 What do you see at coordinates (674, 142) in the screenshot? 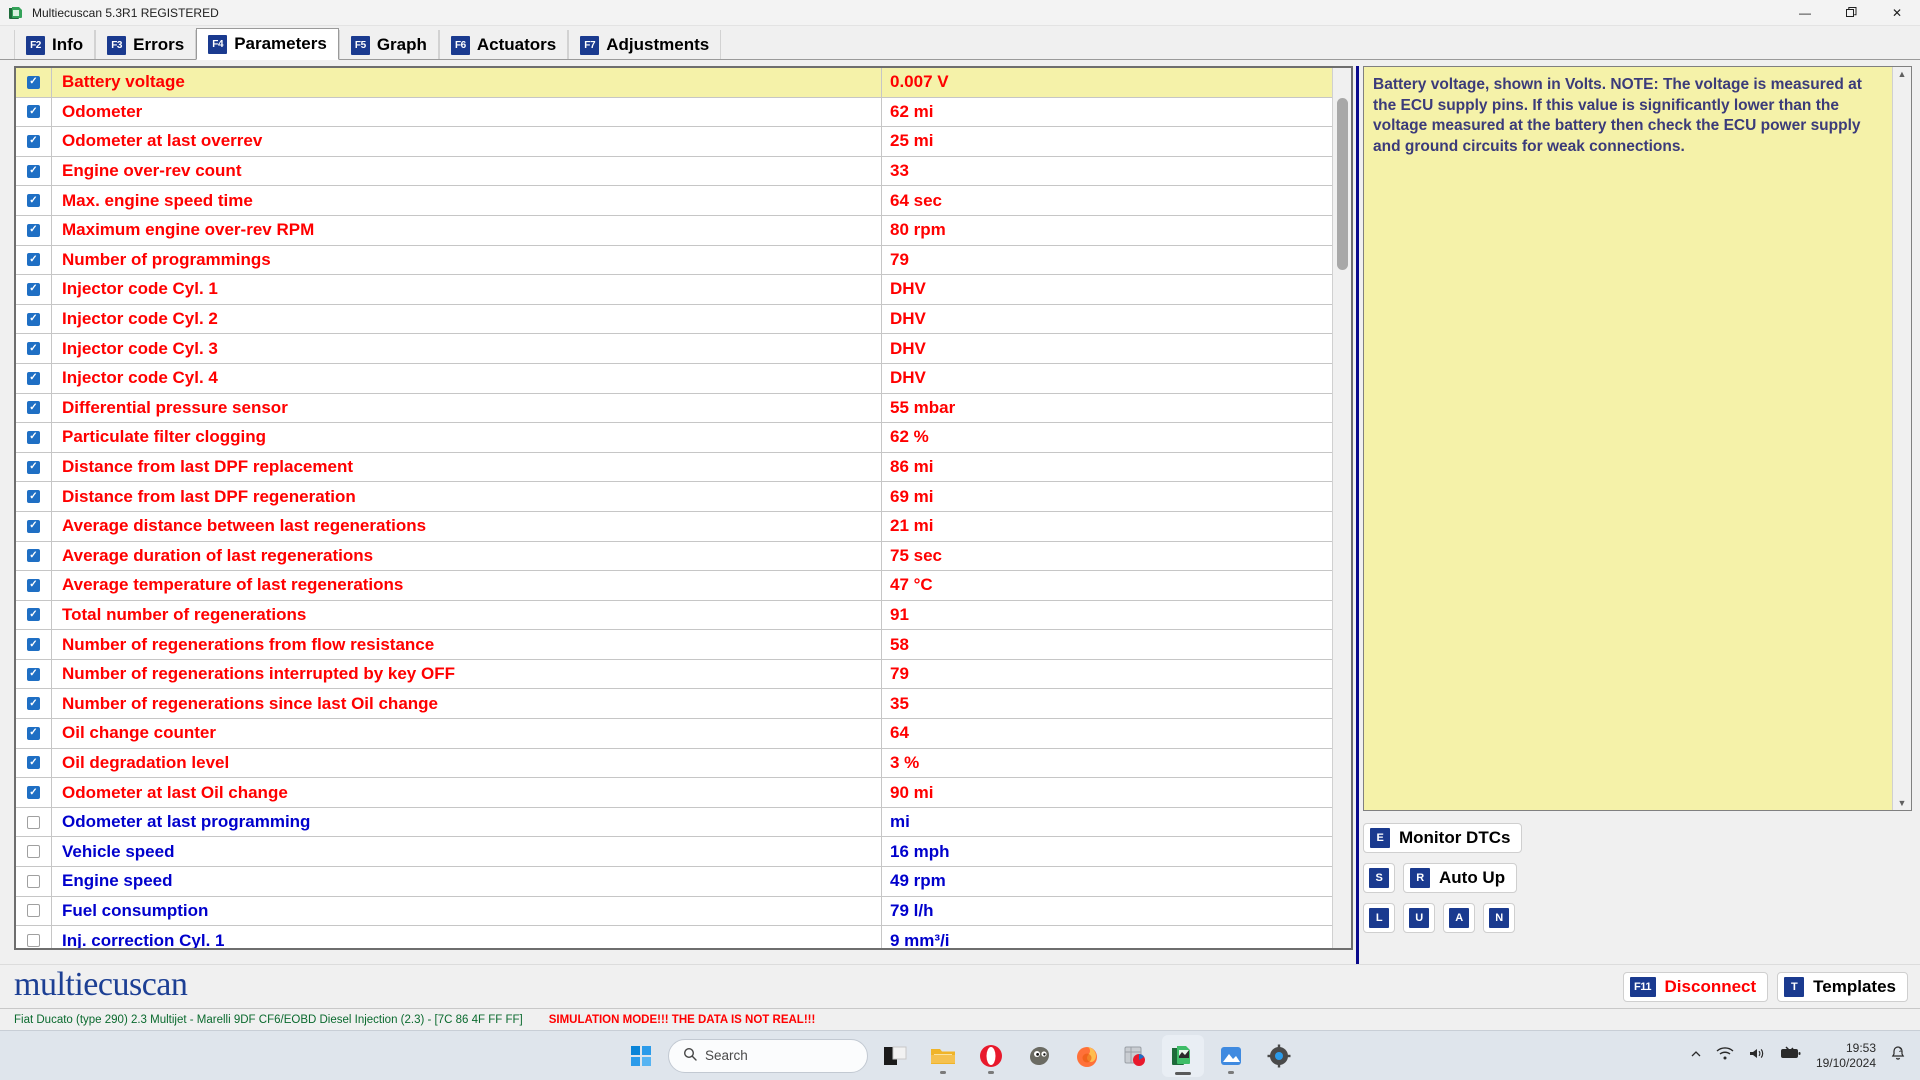
I see `table-row: Odometer at last overrev 25 mi` at bounding box center [674, 142].